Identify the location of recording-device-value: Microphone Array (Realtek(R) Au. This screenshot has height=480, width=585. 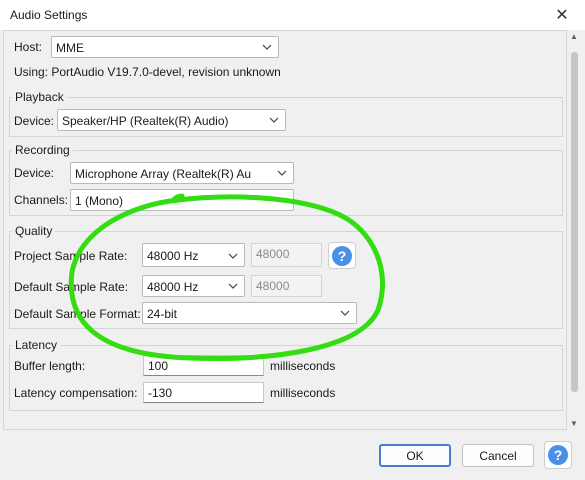
(163, 174).